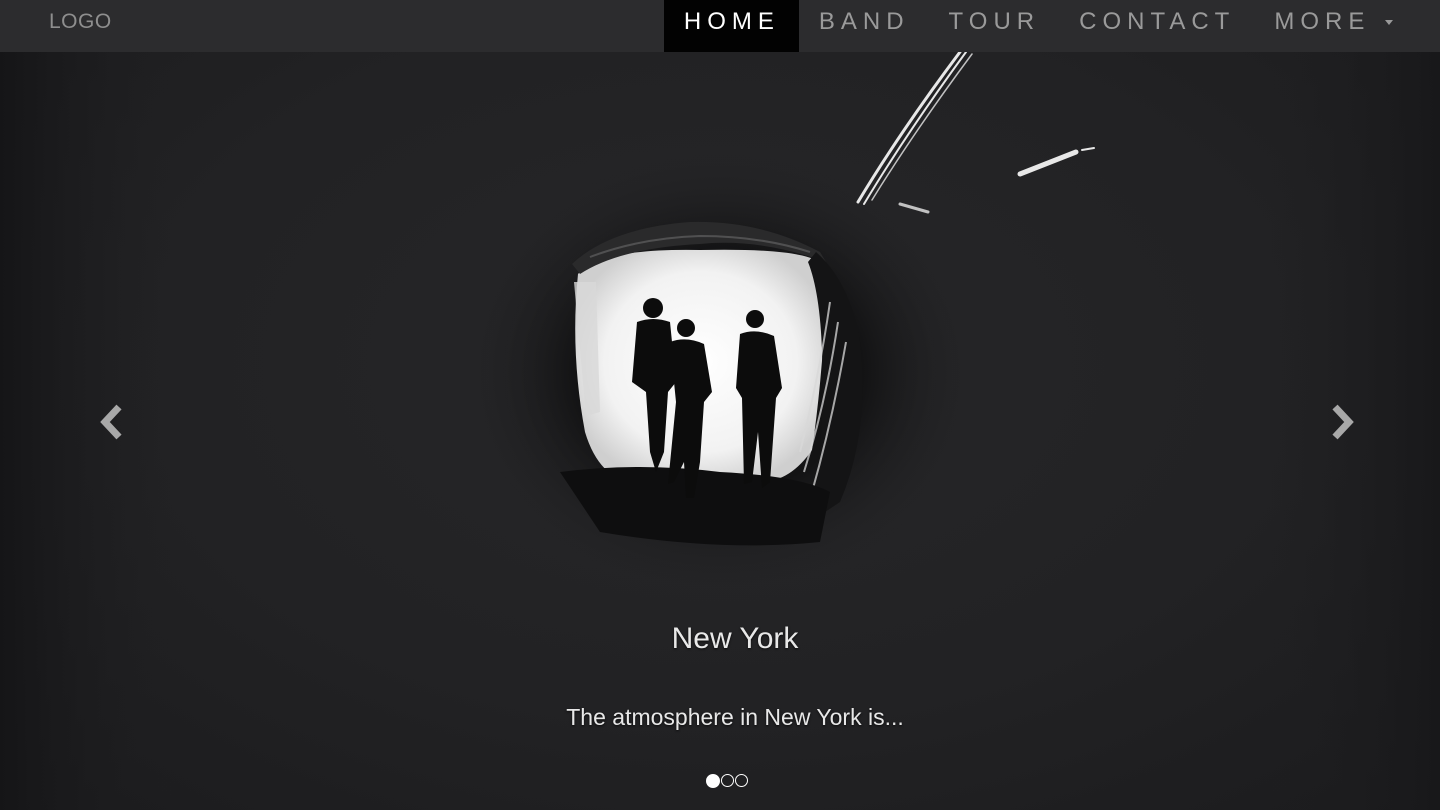 The width and height of the screenshot is (1440, 810). I want to click on nav-menu: HOME BAND TOUR CONTACT MORE, so click(1037, 26).